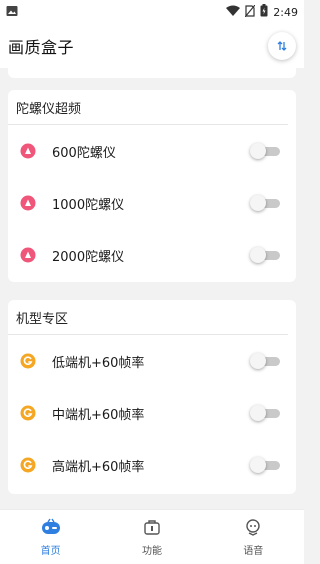  I want to click on nav-item-features: 功能, so click(152, 537).